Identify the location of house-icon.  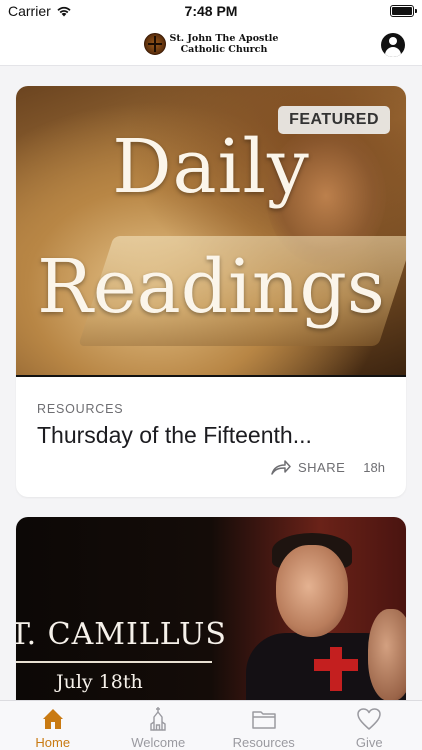
(52, 719).